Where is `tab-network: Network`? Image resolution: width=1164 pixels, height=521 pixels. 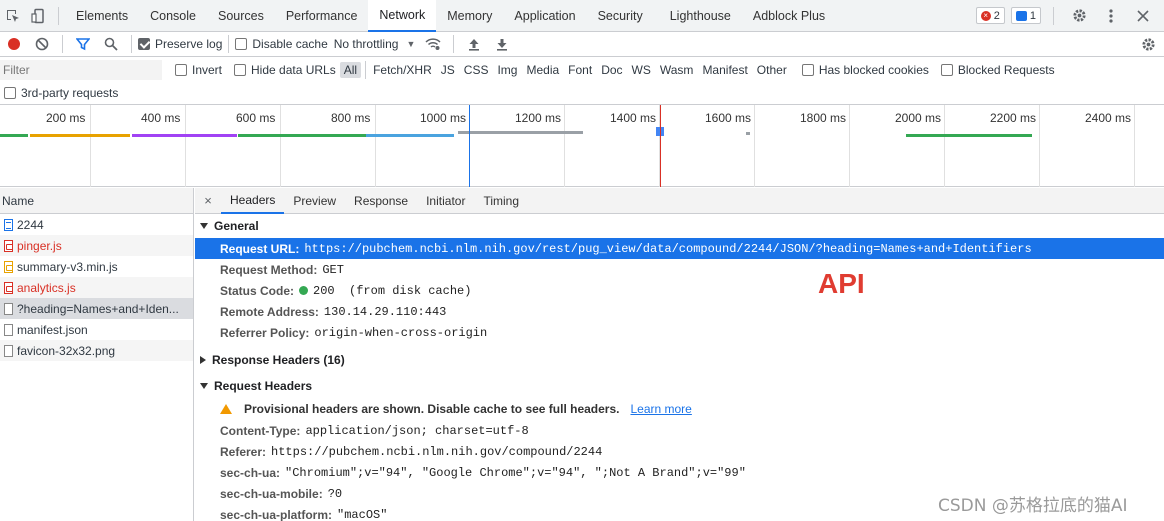
tab-network: Network is located at coordinates (402, 16).